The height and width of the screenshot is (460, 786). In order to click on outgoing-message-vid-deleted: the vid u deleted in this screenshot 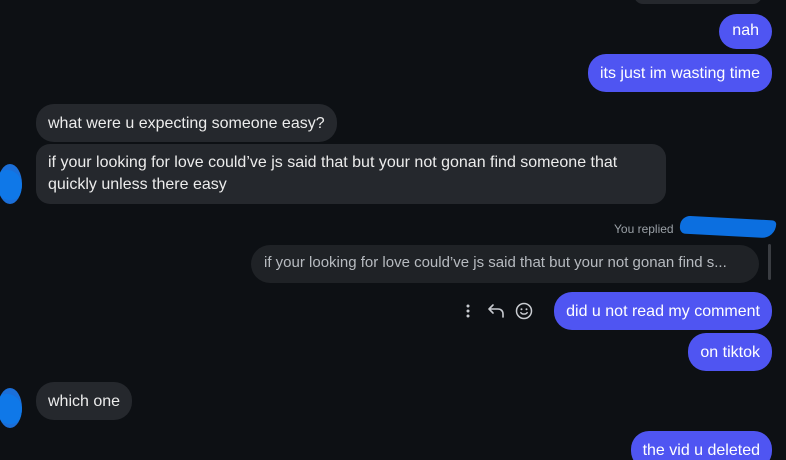, I will do `click(701, 445)`.